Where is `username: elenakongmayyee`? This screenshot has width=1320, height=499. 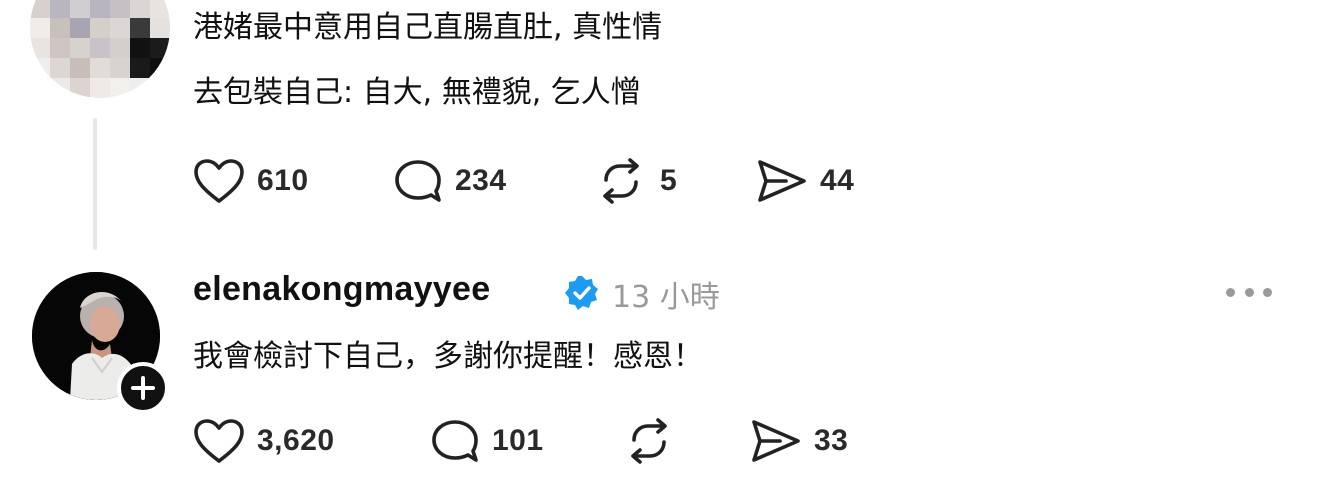 username: elenakongmayyee is located at coordinates (341, 289).